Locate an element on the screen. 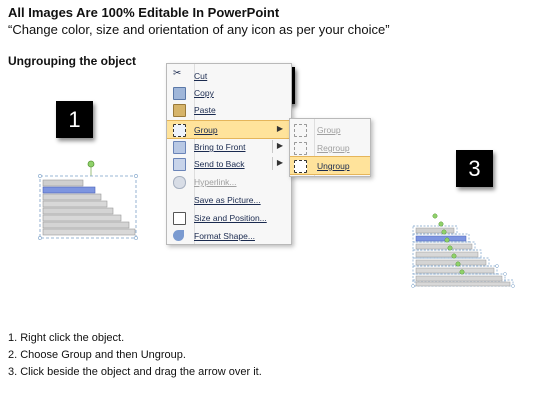  submenu-item-ungroup: Ungroup is located at coordinates (330, 165).